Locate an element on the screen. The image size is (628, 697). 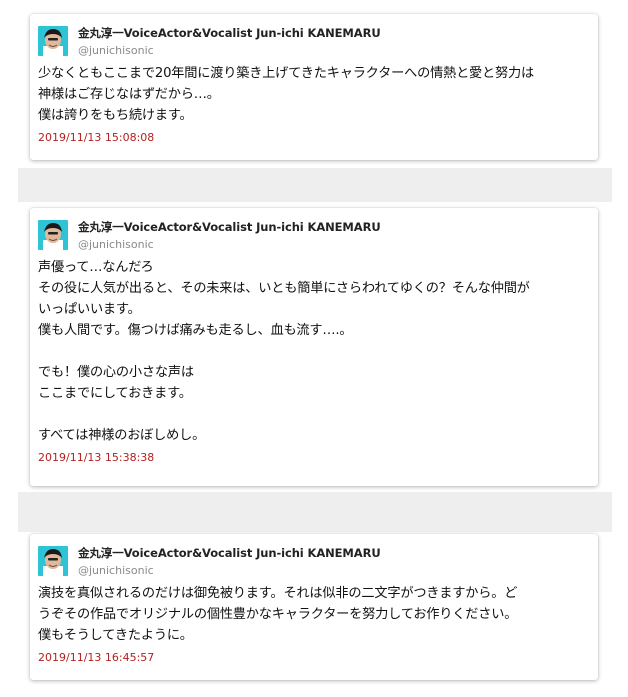
tweet-timestamp-link: 2019/11/13 15:38:38 is located at coordinates (96, 457).